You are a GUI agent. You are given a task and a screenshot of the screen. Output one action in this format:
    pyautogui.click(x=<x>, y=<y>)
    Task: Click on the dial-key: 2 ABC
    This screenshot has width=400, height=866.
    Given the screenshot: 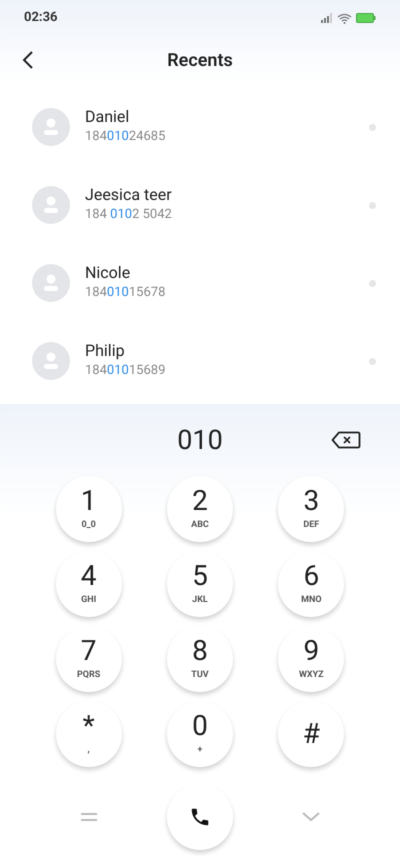 What is the action you would take?
    pyautogui.click(x=199, y=509)
    